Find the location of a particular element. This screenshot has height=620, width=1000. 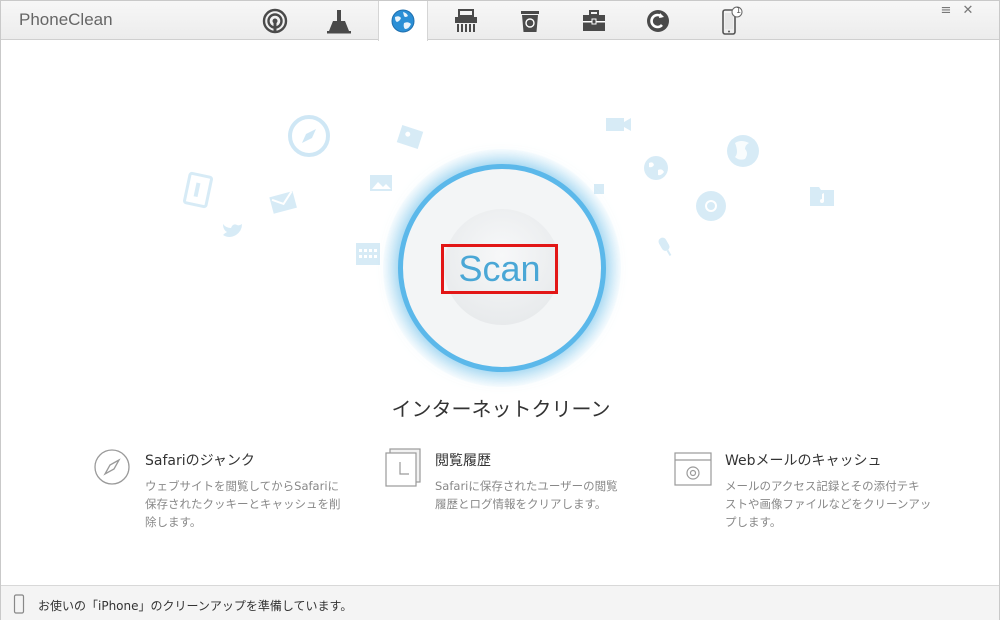

tab-system-clean is located at coordinates (530, 20).